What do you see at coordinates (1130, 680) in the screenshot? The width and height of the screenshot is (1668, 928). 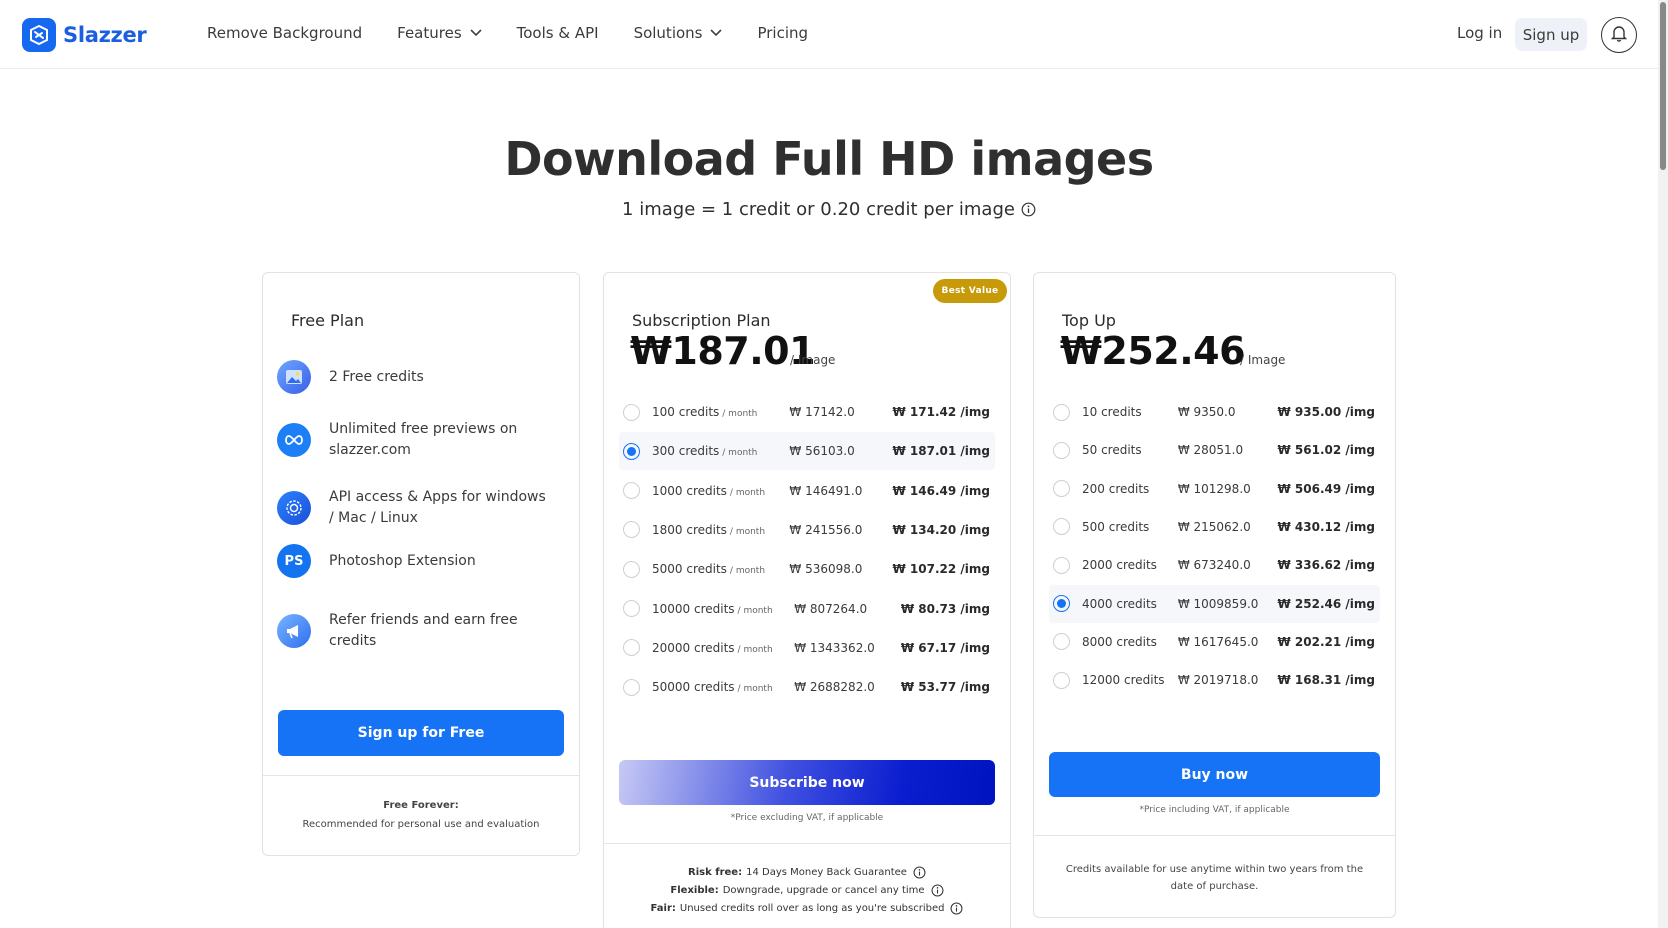 I see `credits-cell: 12000 credits` at bounding box center [1130, 680].